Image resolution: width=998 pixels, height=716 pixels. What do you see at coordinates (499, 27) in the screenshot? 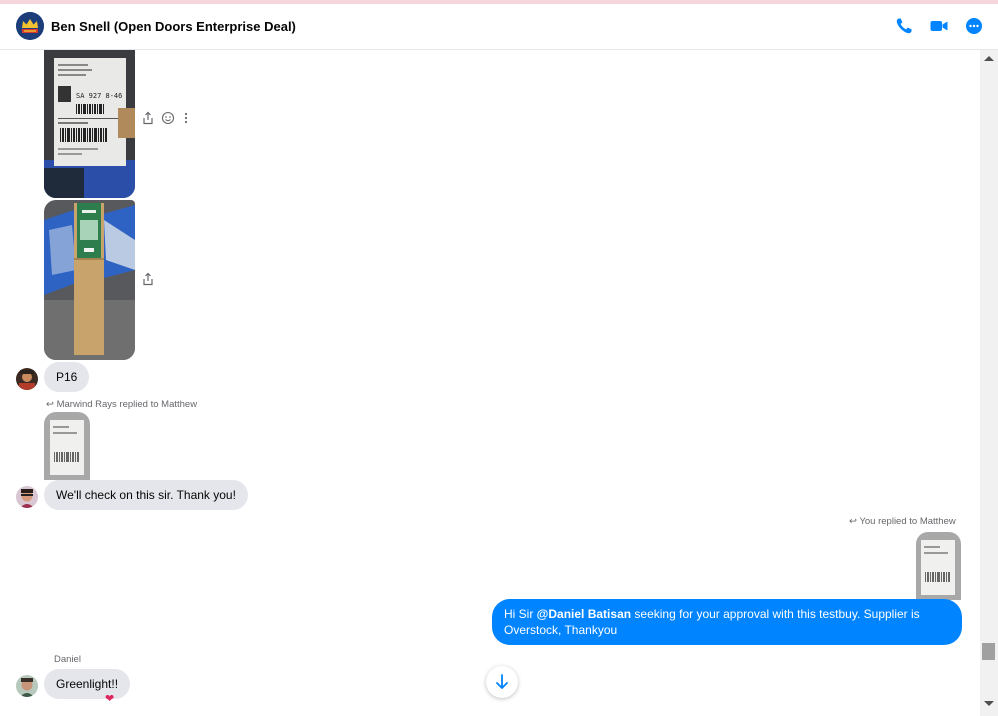
I see `chat-header: Ben Snell (Open Doors Enterprise Deal)` at bounding box center [499, 27].